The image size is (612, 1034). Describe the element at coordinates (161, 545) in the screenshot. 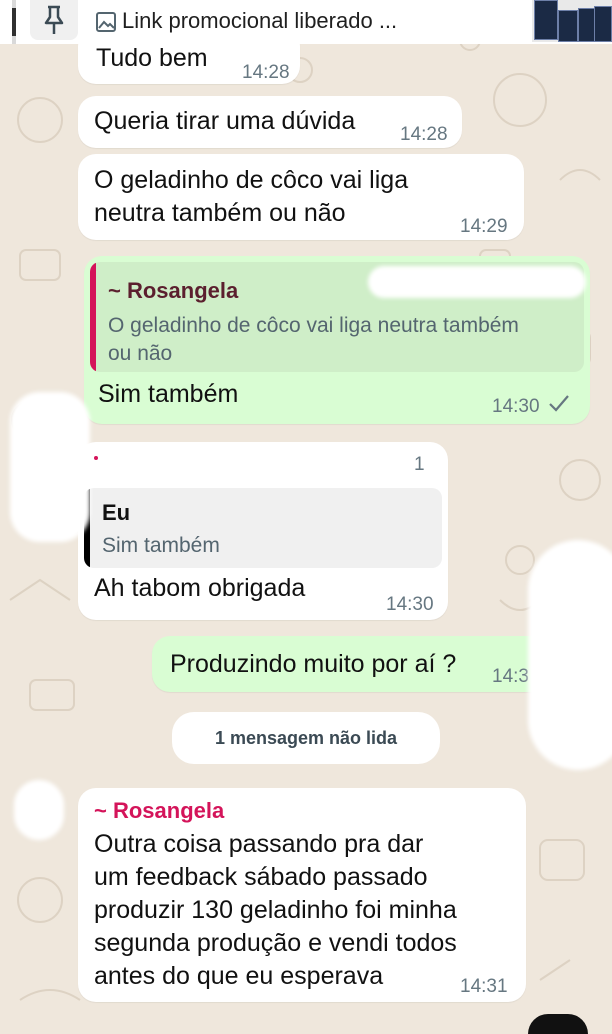

I see `quote-text: Sim também` at that location.